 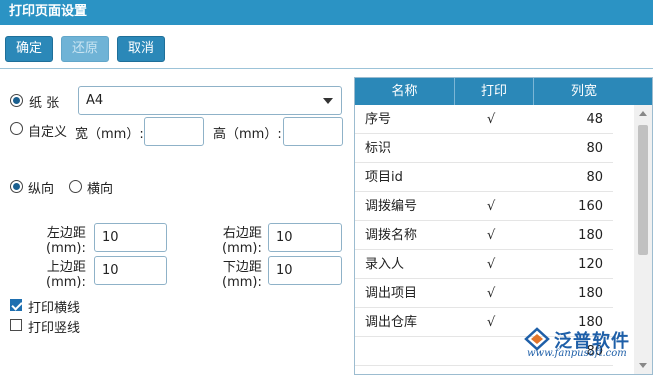 What do you see at coordinates (130, 237) in the screenshot?
I see `left-margin-input: 10` at bounding box center [130, 237].